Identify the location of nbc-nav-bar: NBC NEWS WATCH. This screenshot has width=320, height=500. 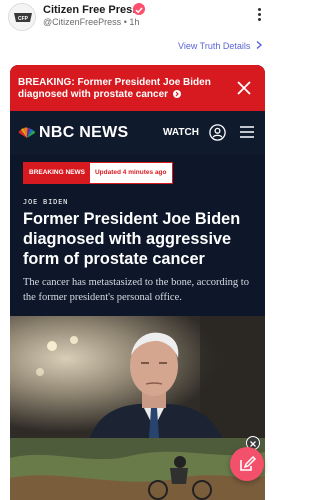
(137, 133).